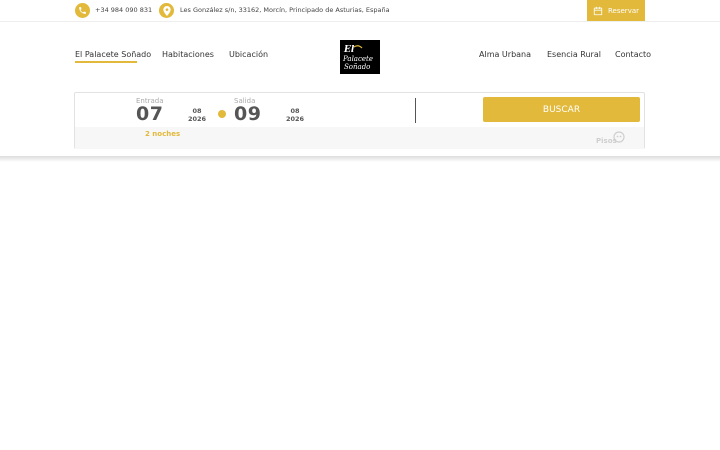 Image resolution: width=720 pixels, height=450 pixels. What do you see at coordinates (197, 111) in the screenshot?
I see `checkin-month: 08` at bounding box center [197, 111].